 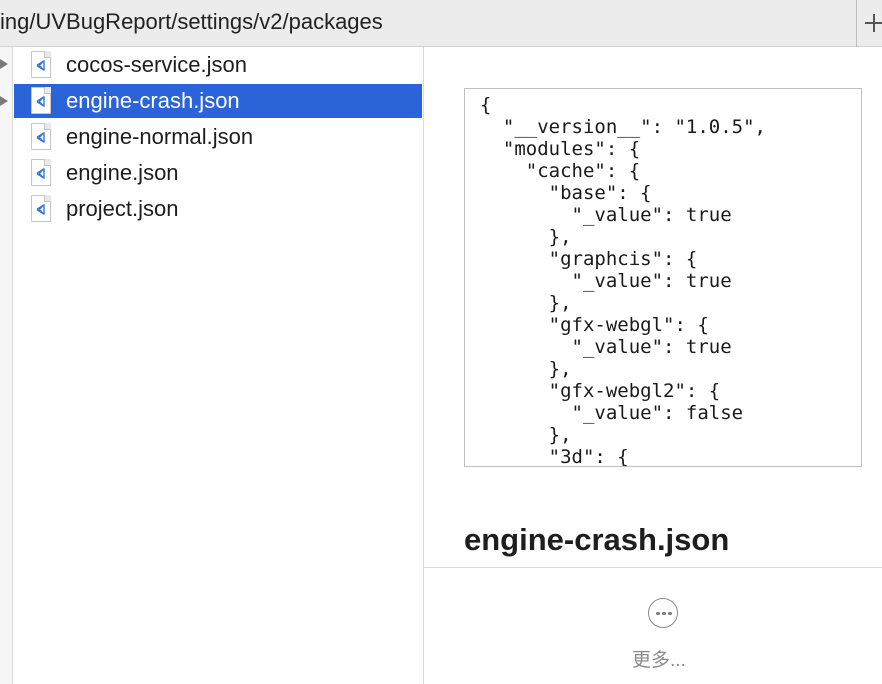 I want to click on add-button, so click(x=869, y=23).